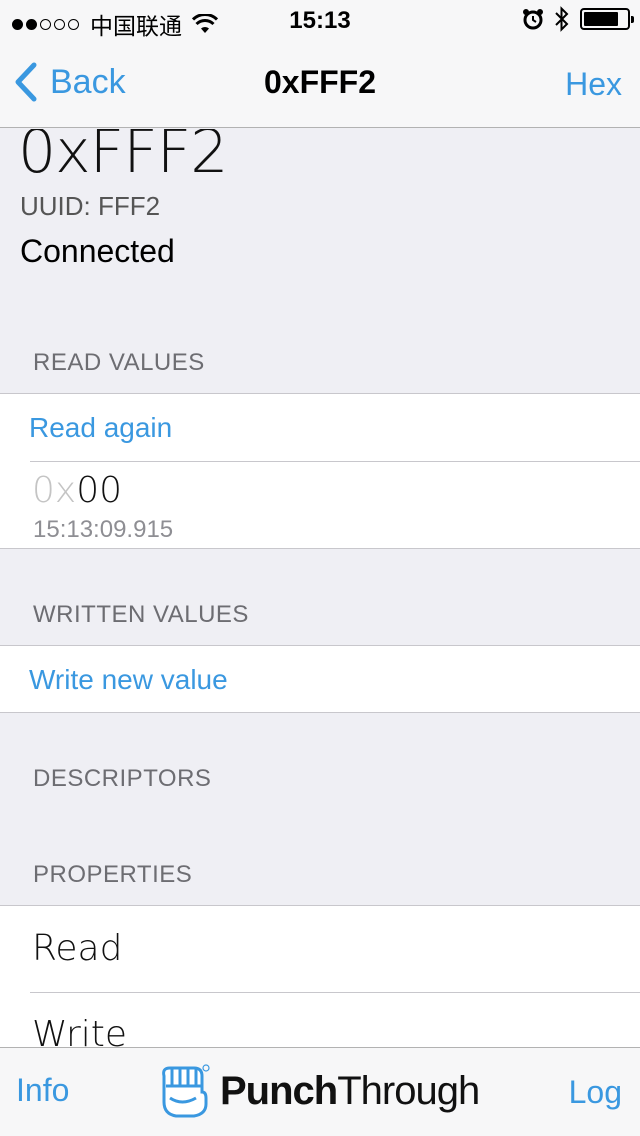 The height and width of the screenshot is (1136, 640). I want to click on read-again-button: Read again, so click(100, 428).